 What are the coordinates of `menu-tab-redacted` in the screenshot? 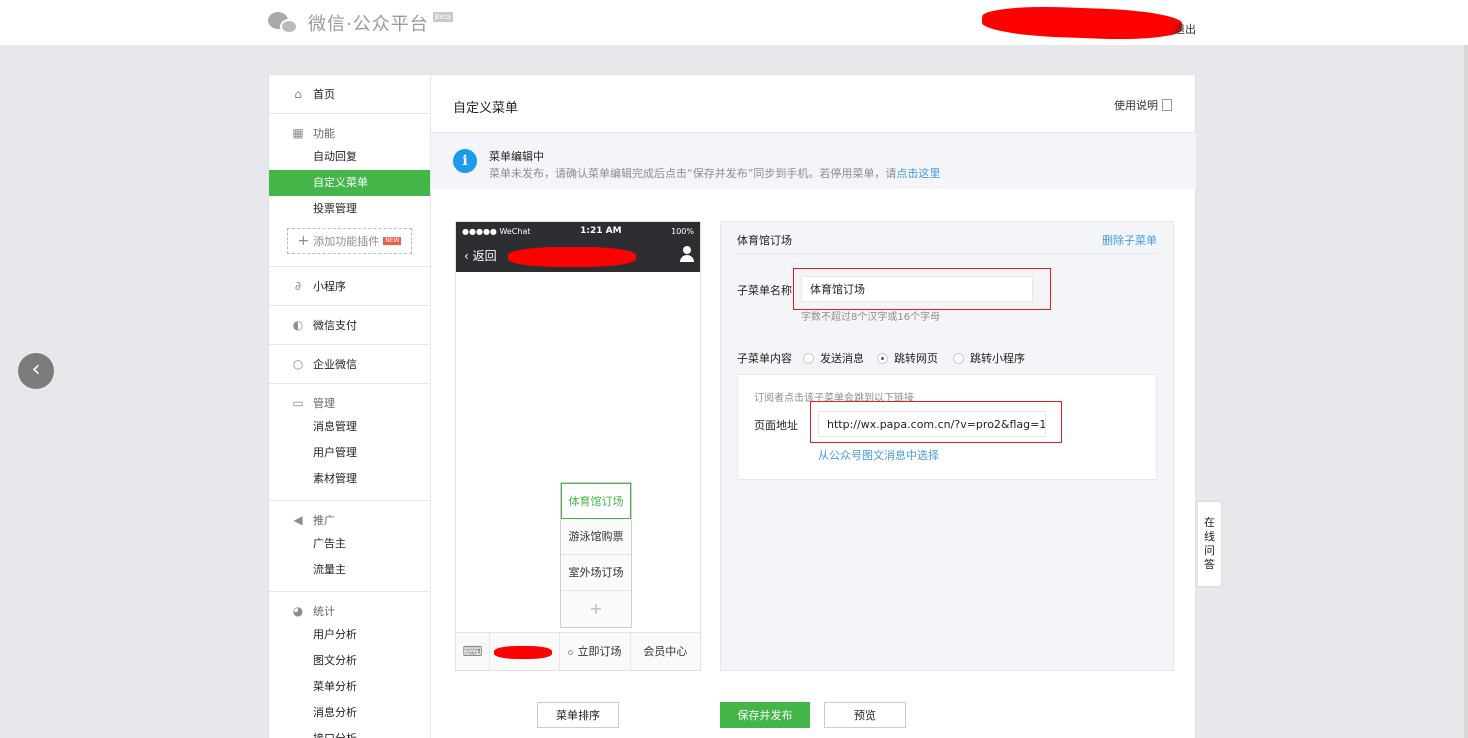 It's located at (525, 651).